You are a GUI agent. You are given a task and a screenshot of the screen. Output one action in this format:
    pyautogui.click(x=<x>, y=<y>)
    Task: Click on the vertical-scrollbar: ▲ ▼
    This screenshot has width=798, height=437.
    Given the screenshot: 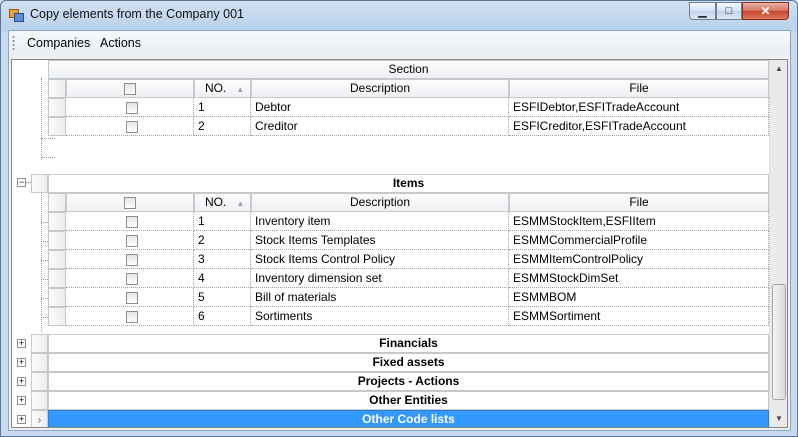 What is the action you would take?
    pyautogui.click(x=778, y=243)
    